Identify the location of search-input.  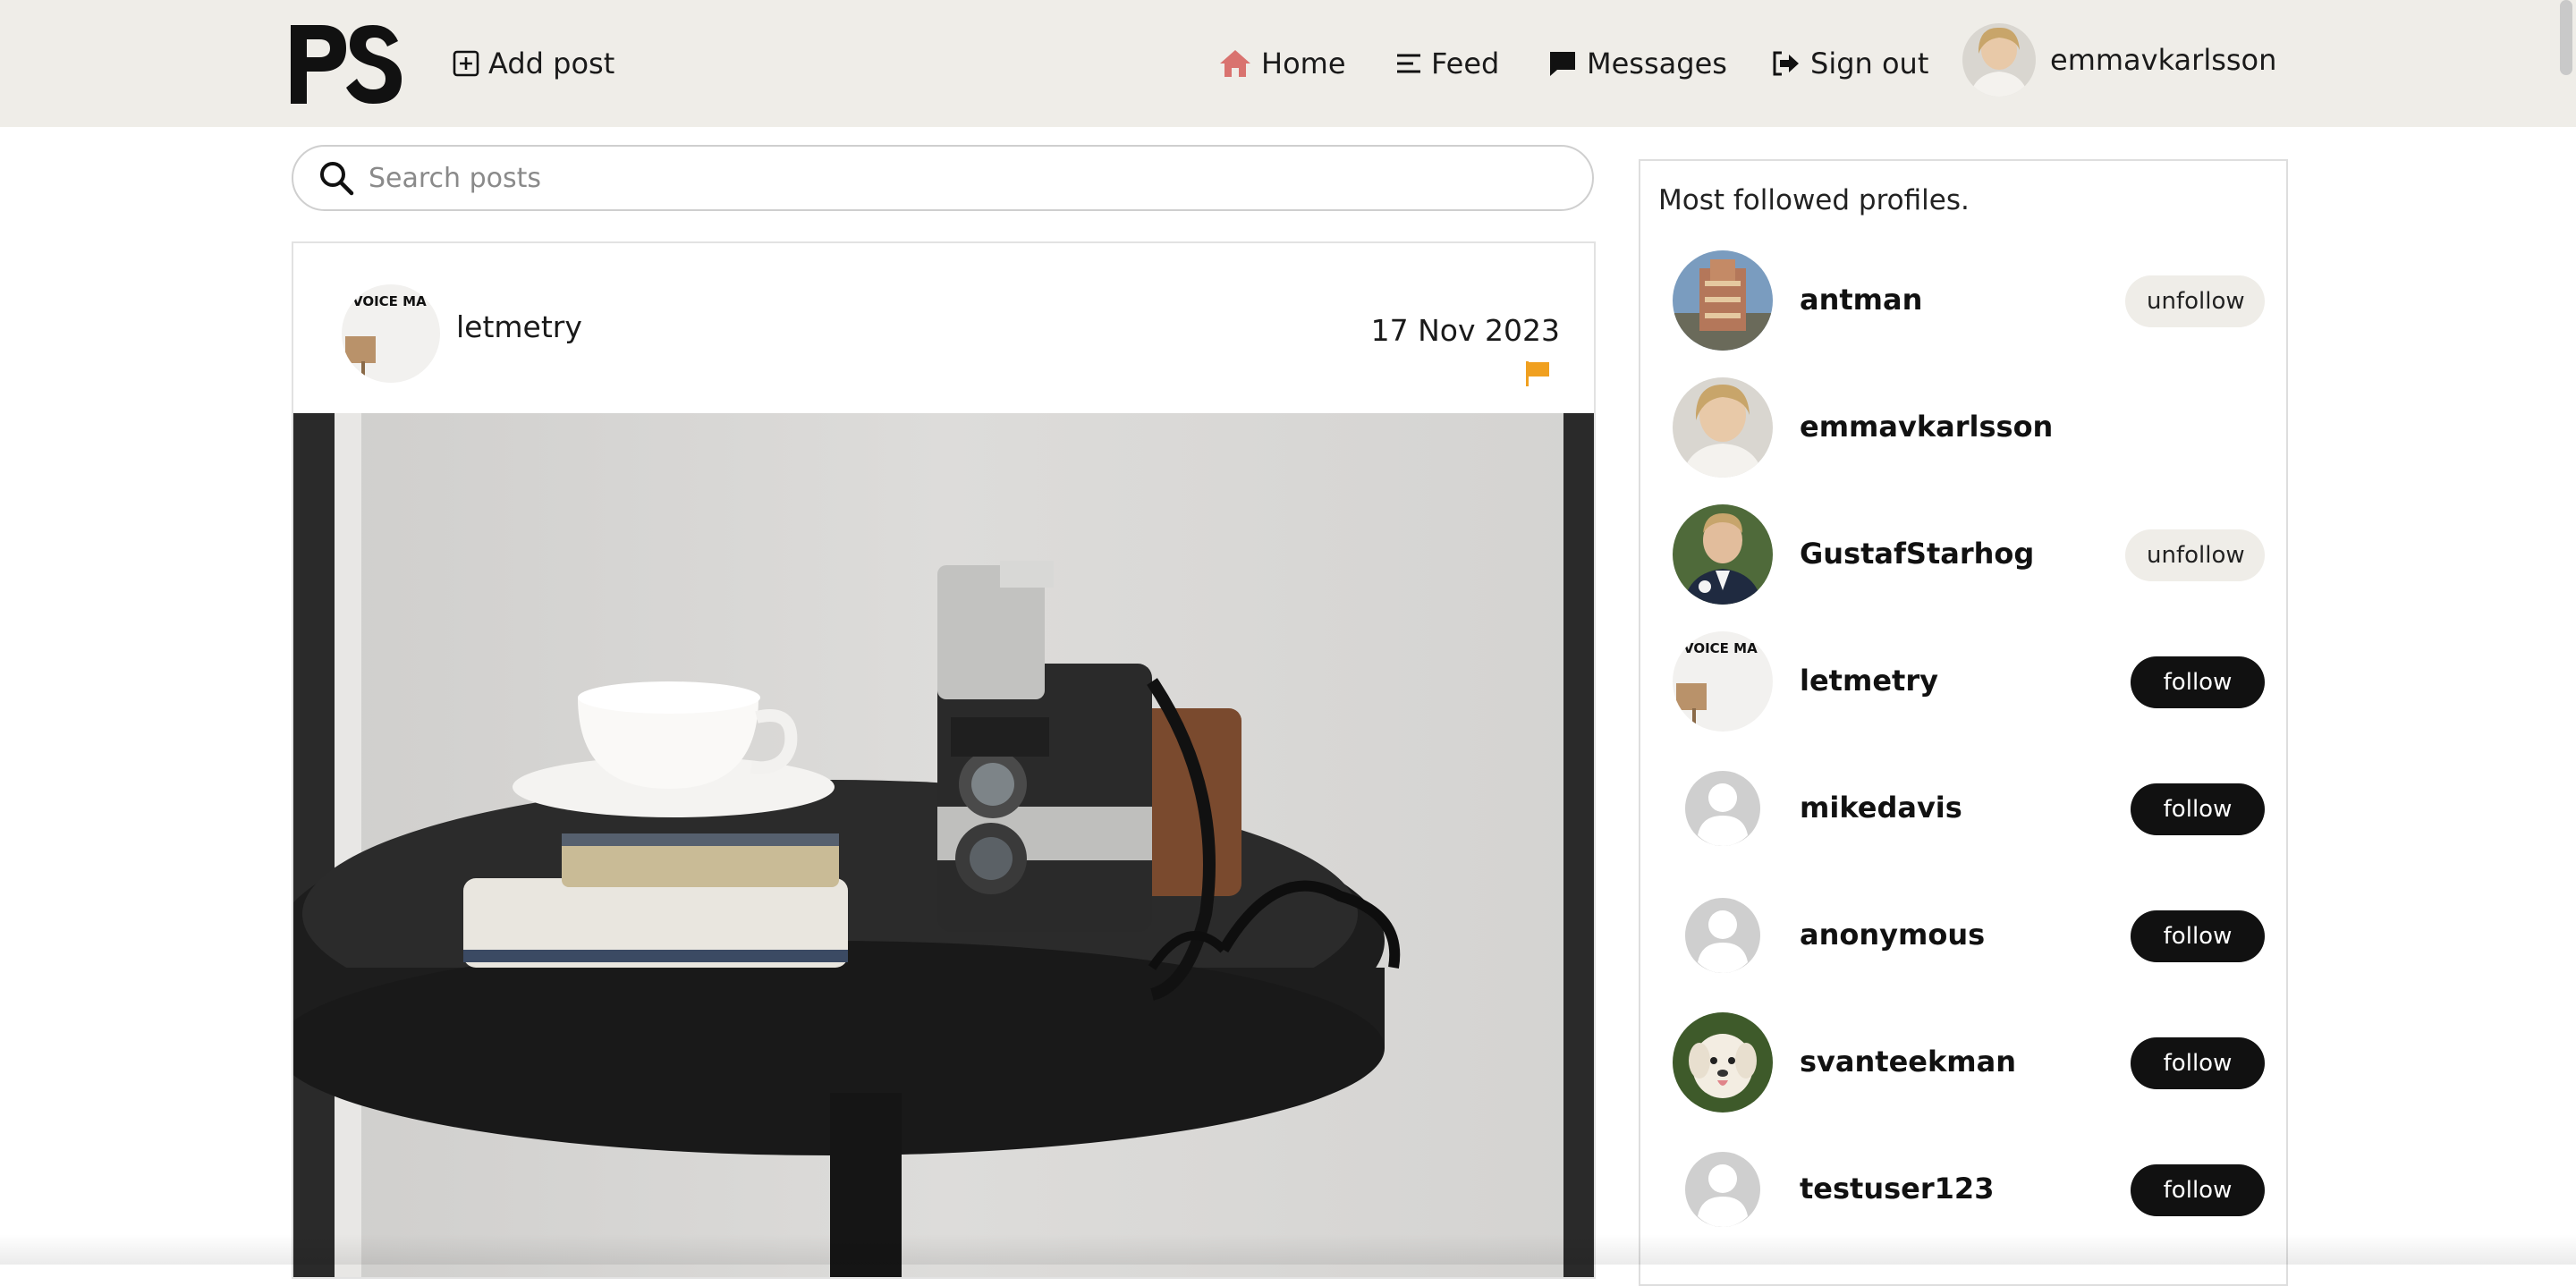
(950, 178).